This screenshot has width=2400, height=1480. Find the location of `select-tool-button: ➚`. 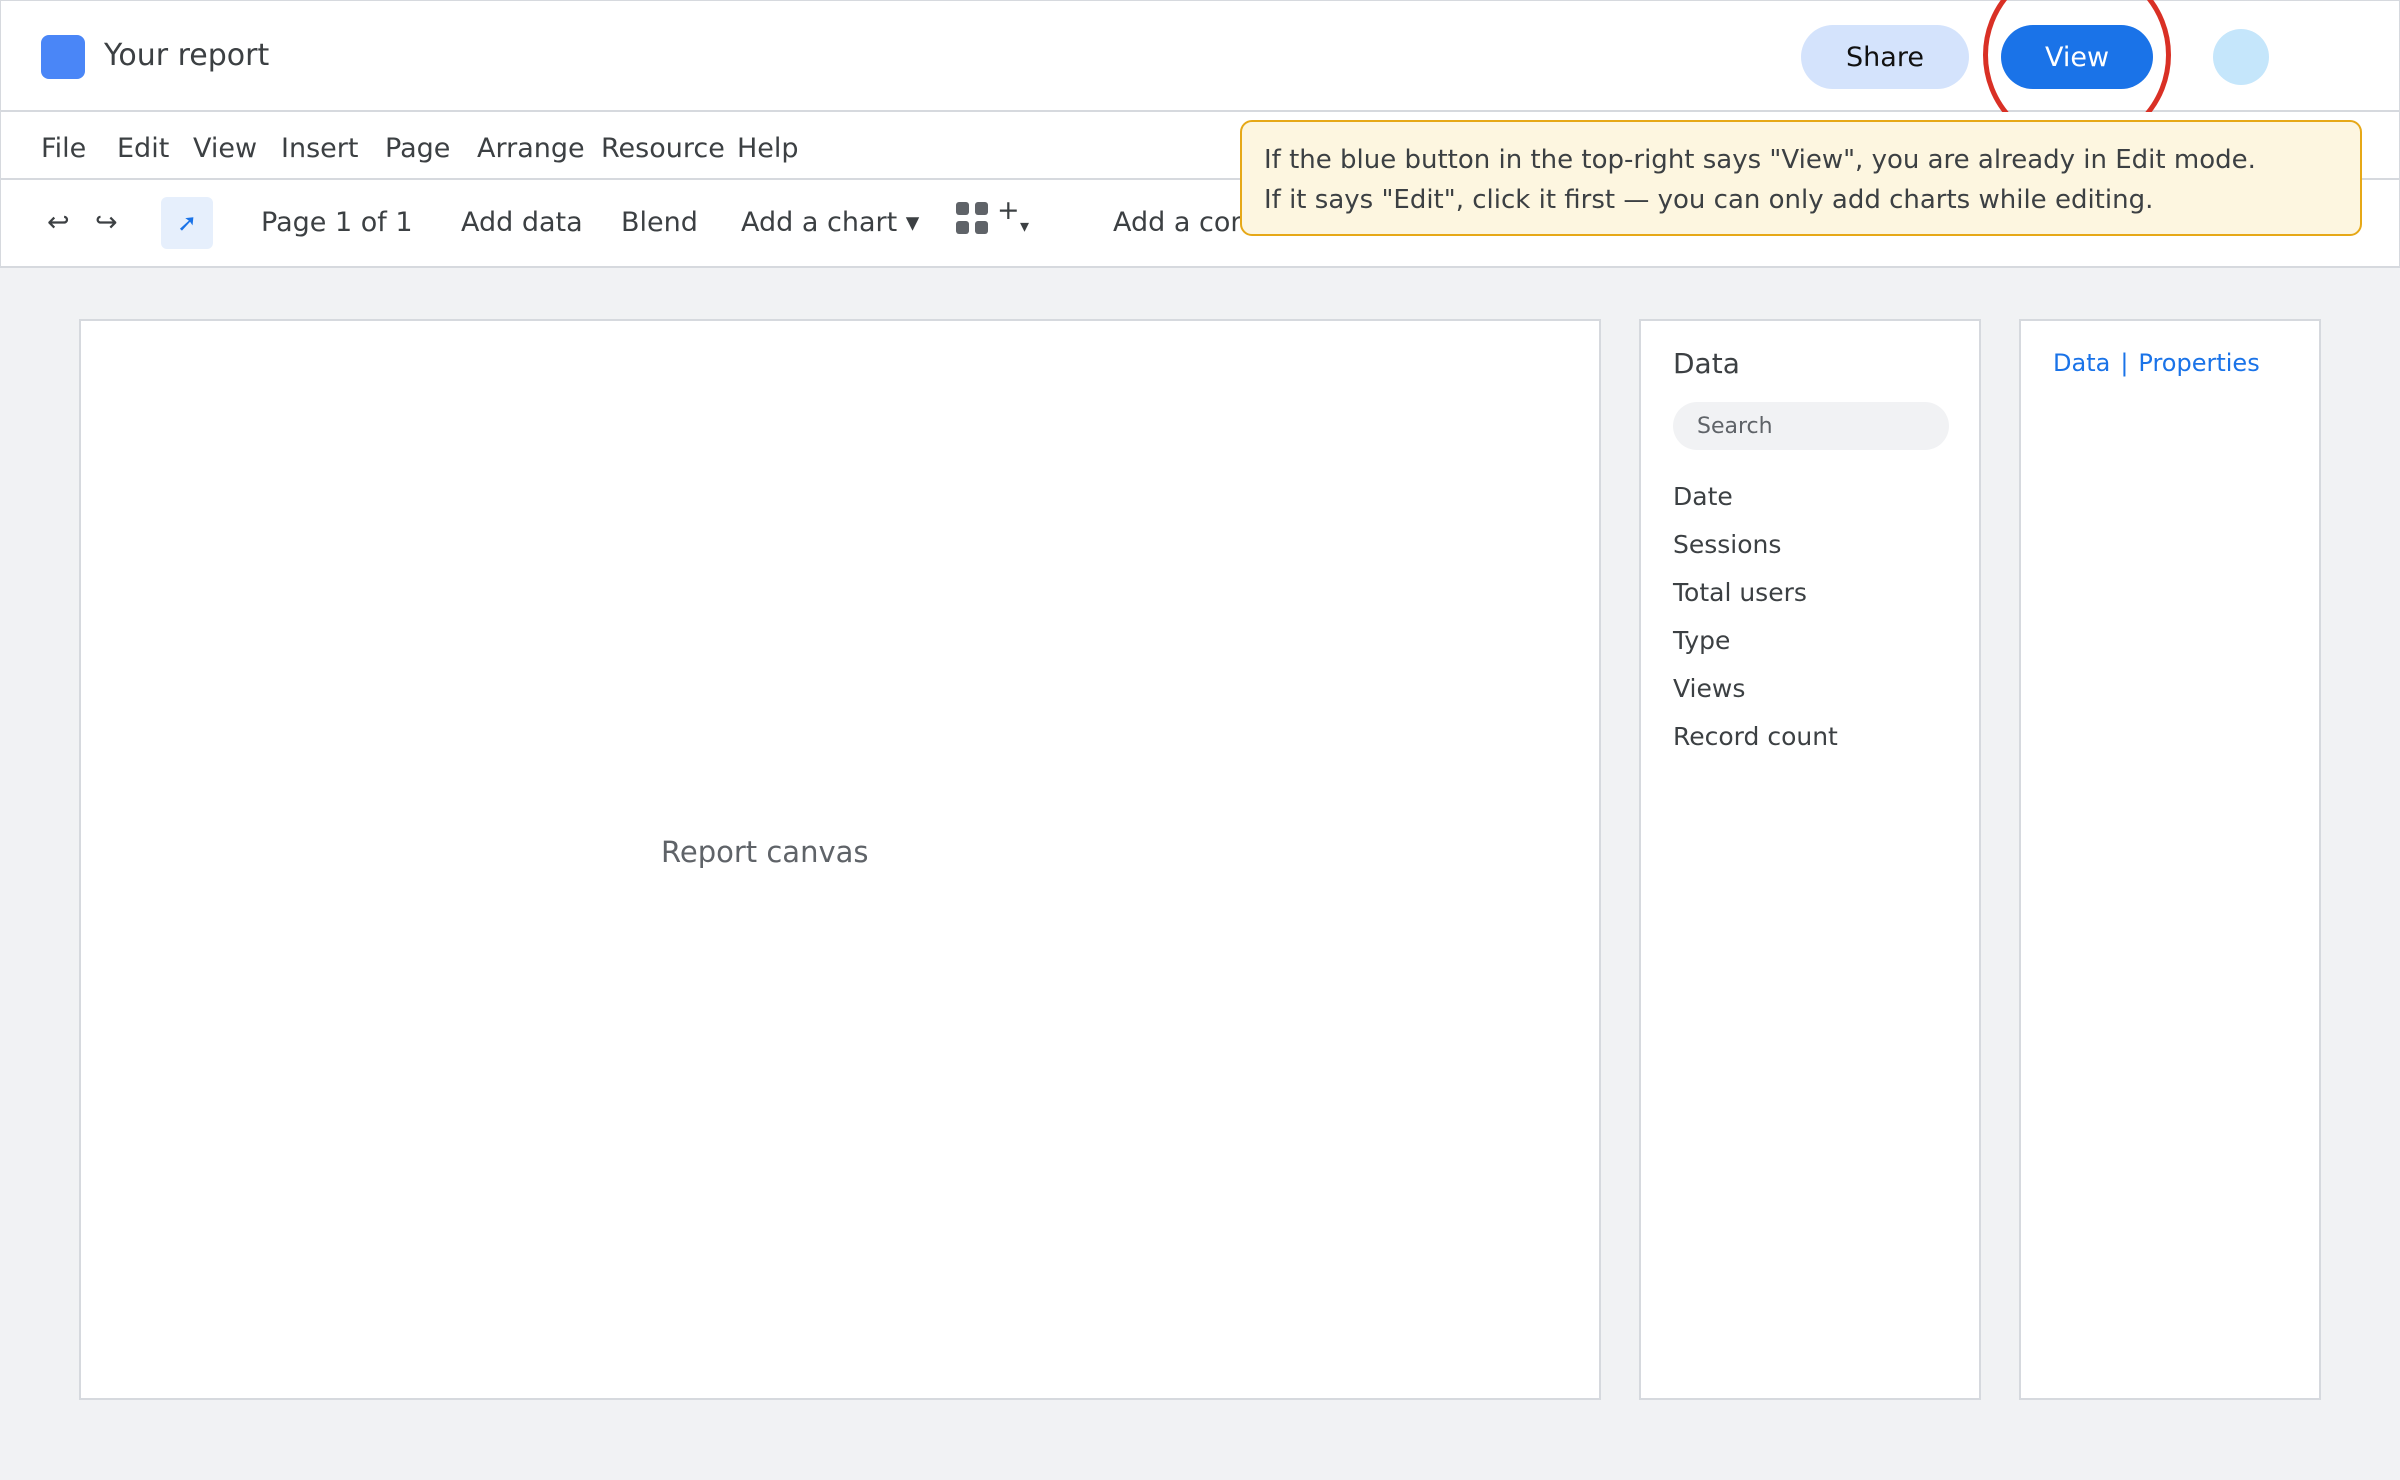

select-tool-button: ➚ is located at coordinates (187, 223).